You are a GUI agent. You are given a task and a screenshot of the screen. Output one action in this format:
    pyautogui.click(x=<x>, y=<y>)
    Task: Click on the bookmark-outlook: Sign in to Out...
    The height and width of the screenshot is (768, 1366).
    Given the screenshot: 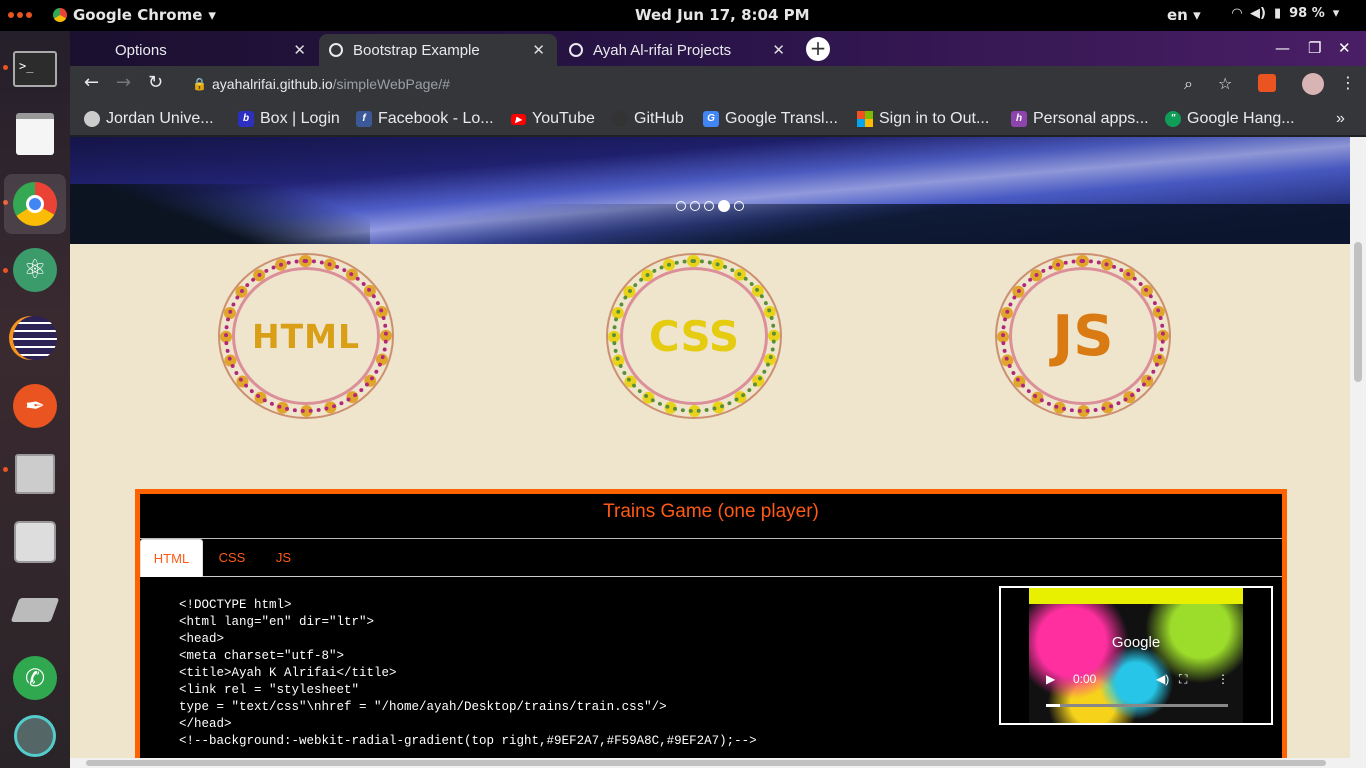 What is the action you would take?
    pyautogui.click(x=923, y=119)
    